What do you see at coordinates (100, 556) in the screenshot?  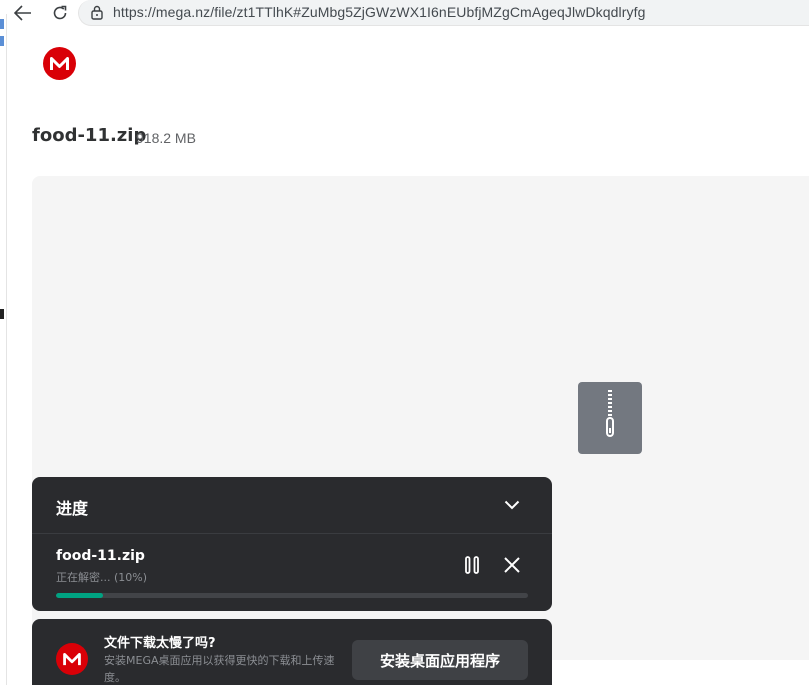 I see `transfer-file-name: food-11.zip` at bounding box center [100, 556].